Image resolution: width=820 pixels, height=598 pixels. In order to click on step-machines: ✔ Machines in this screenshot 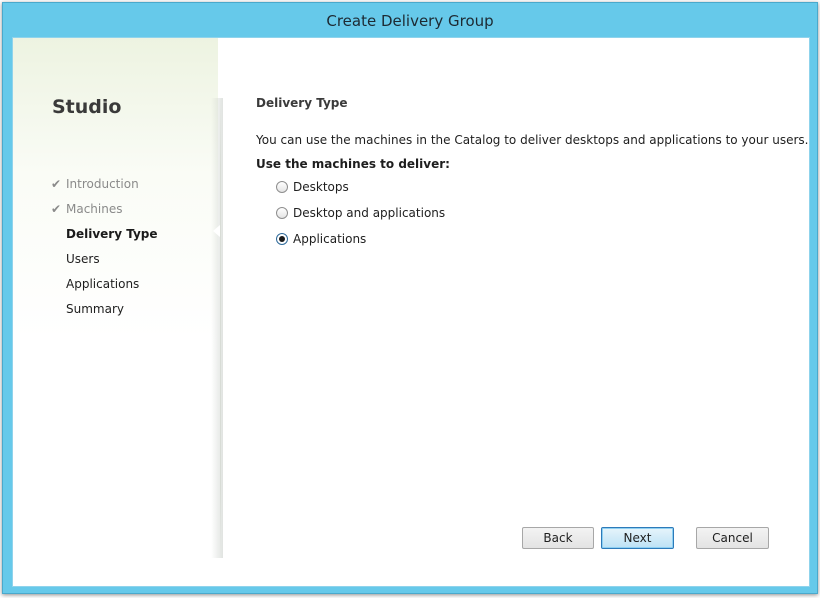, I will do `click(104, 209)`.